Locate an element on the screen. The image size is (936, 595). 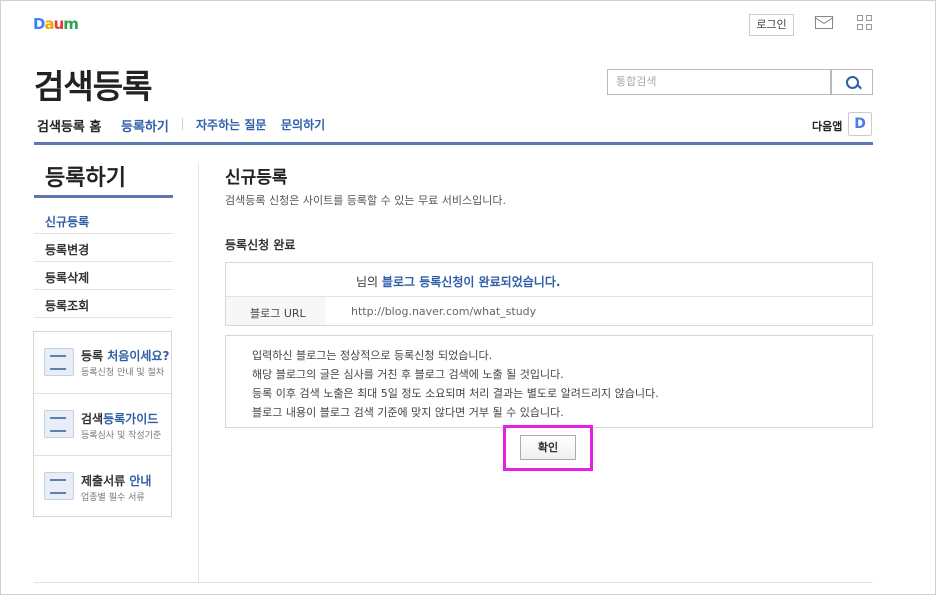
url-label: 블로그 URL is located at coordinates (278, 313).